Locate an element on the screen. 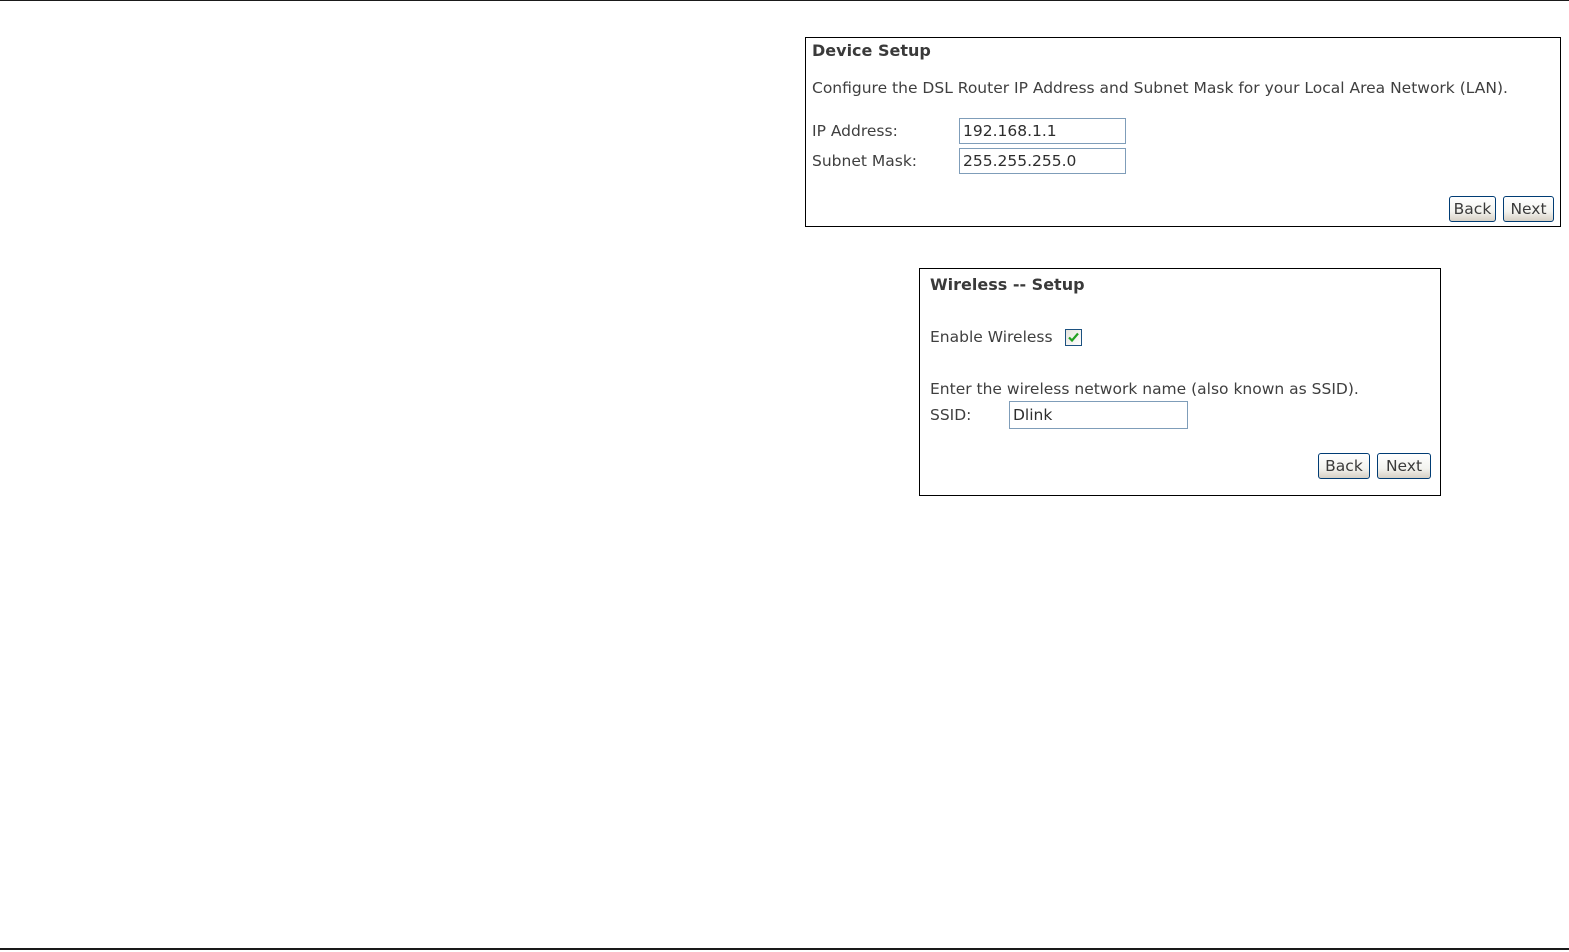 The height and width of the screenshot is (952, 1569). checkmark-icon is located at coordinates (1073, 337).